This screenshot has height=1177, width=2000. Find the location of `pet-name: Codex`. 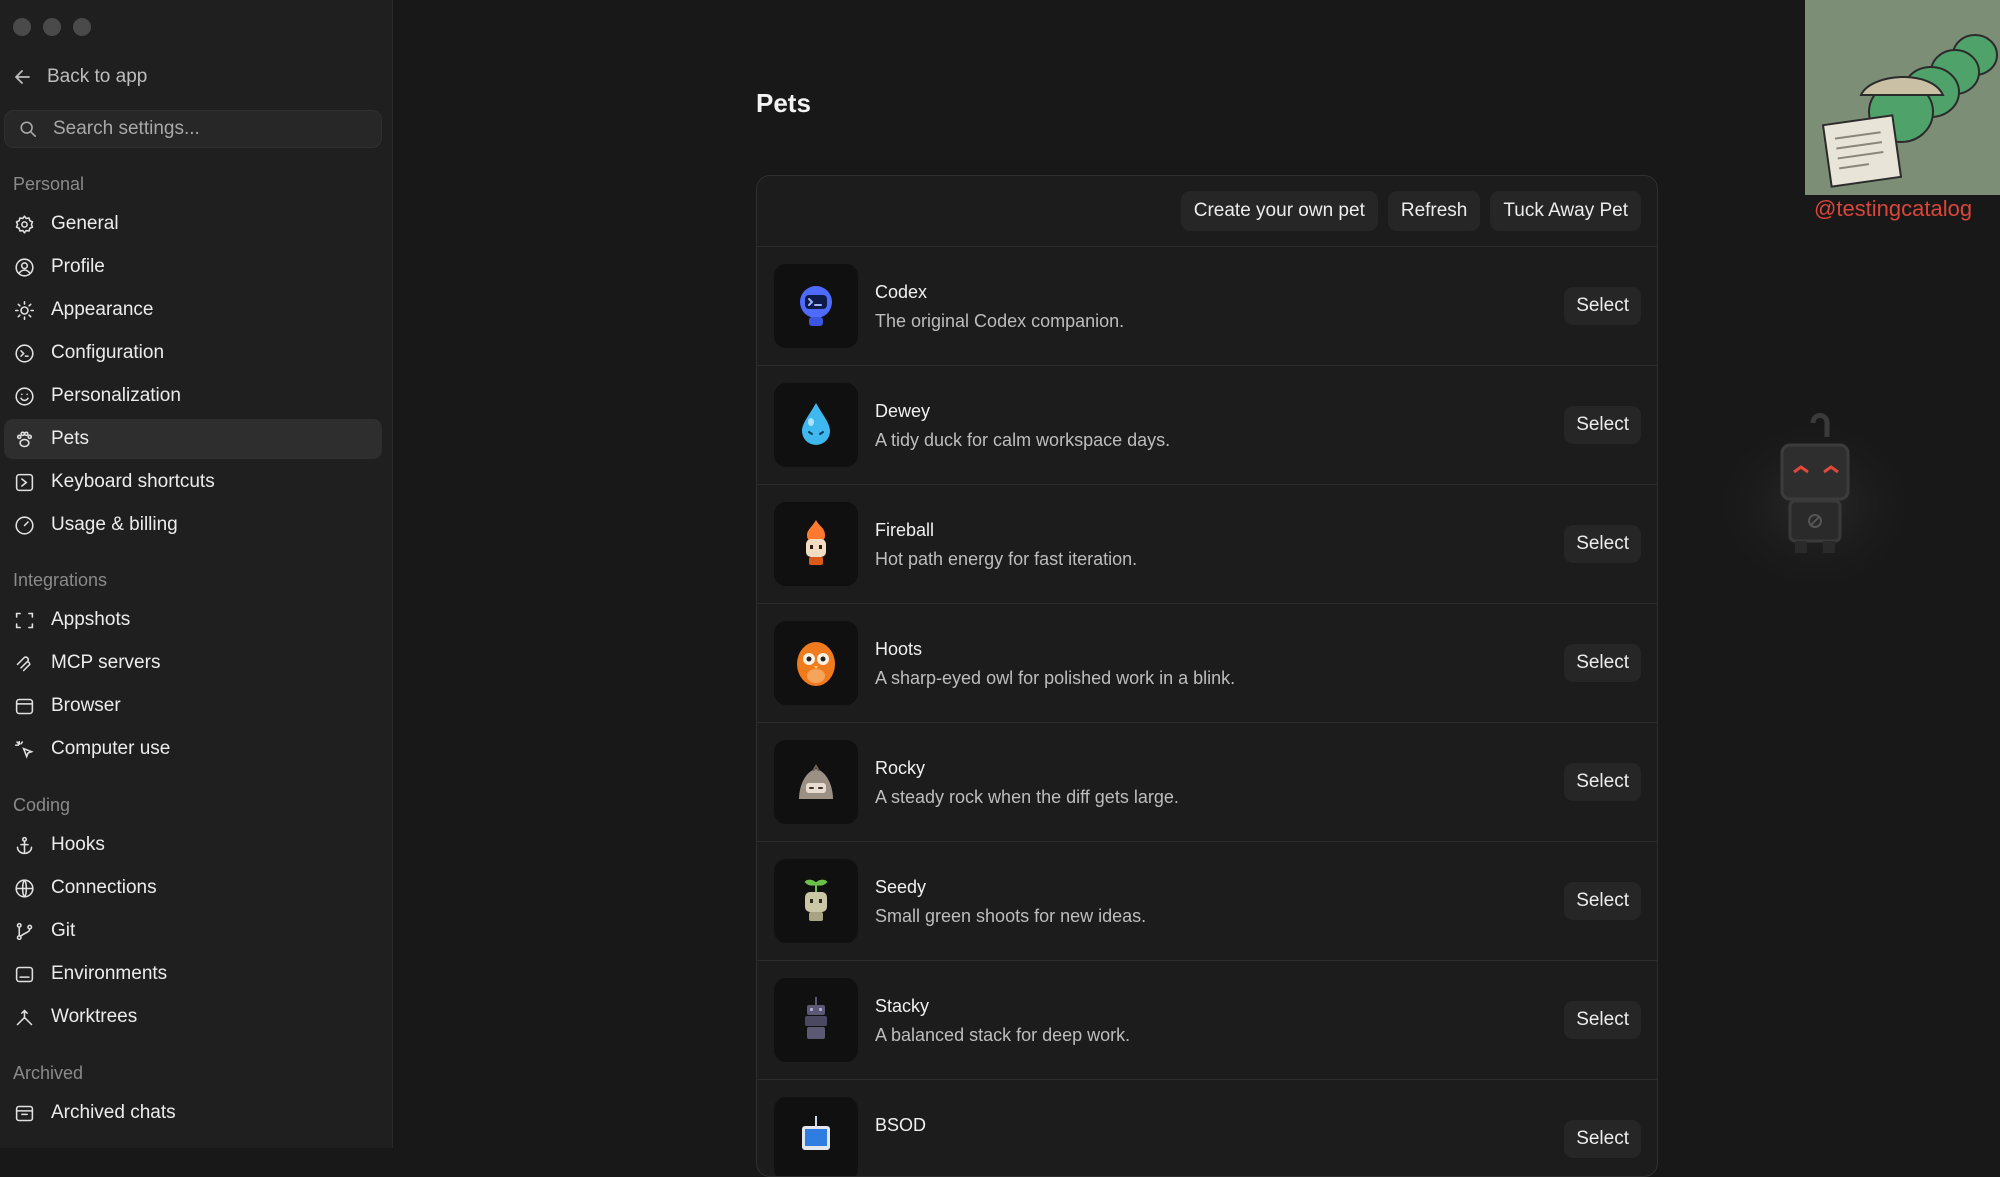

pet-name: Codex is located at coordinates (901, 292).